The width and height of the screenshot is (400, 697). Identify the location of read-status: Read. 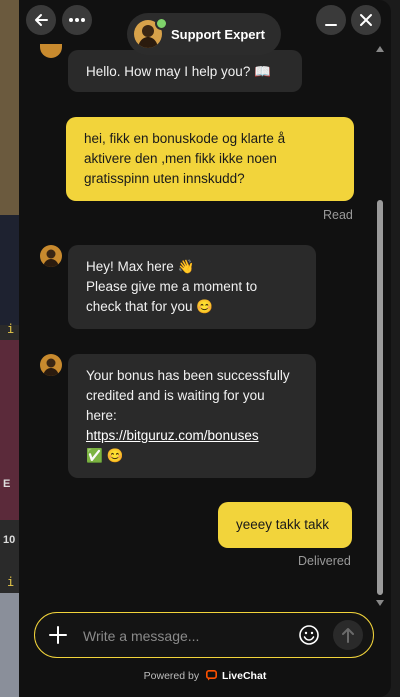
(338, 215).